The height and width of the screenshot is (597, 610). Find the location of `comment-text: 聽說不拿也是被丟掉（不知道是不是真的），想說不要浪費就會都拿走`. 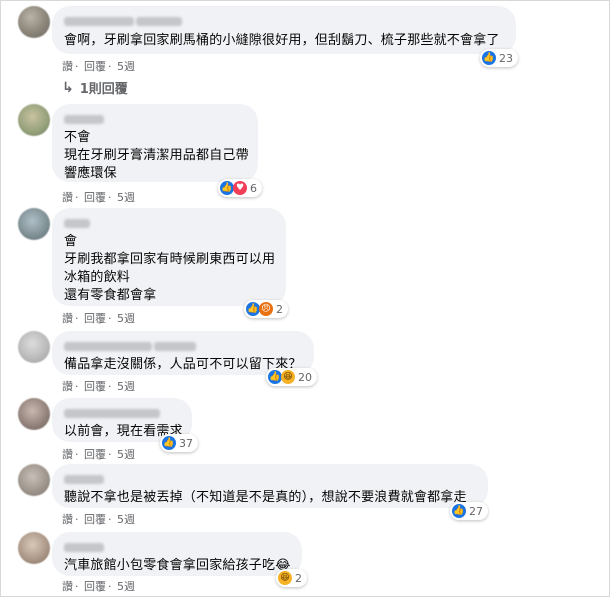

comment-text: 聽說不拿也是被丟掉（不知道是不是真的），想說不要浪費就會都拿走 is located at coordinates (265, 497).